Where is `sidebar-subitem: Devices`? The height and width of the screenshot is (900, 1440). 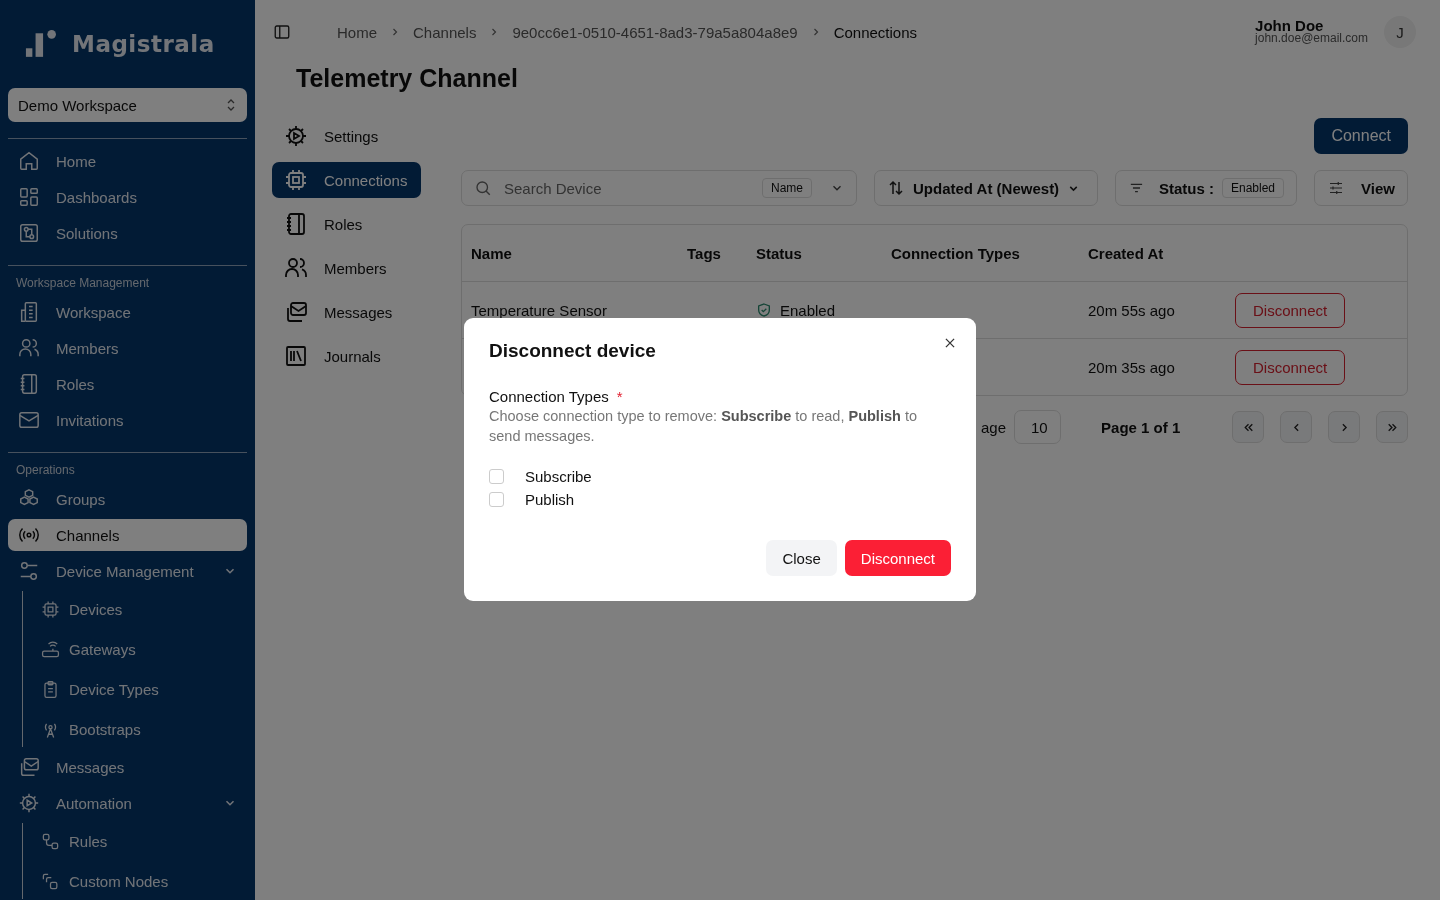
sidebar-subitem: Devices is located at coordinates (144, 609).